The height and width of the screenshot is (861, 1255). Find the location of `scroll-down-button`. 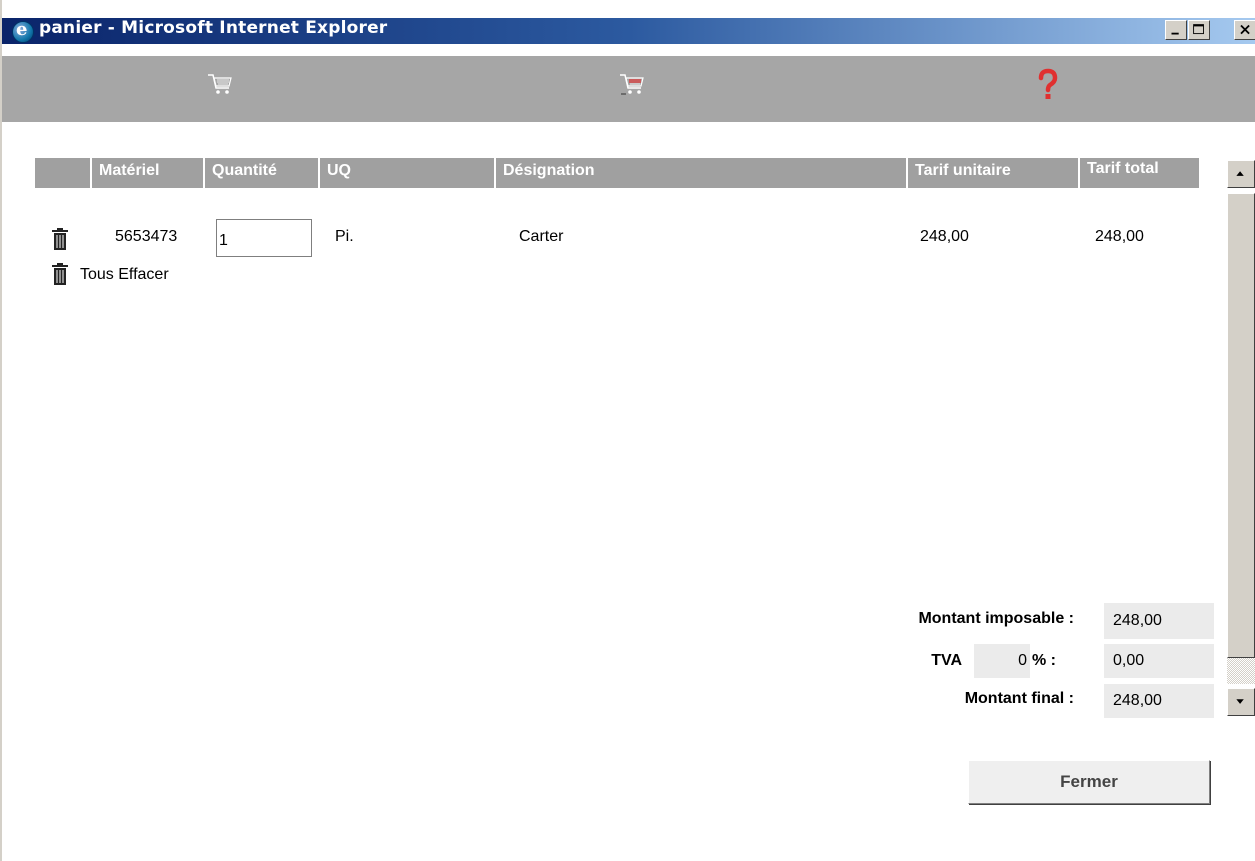

scroll-down-button is located at coordinates (1241, 702).